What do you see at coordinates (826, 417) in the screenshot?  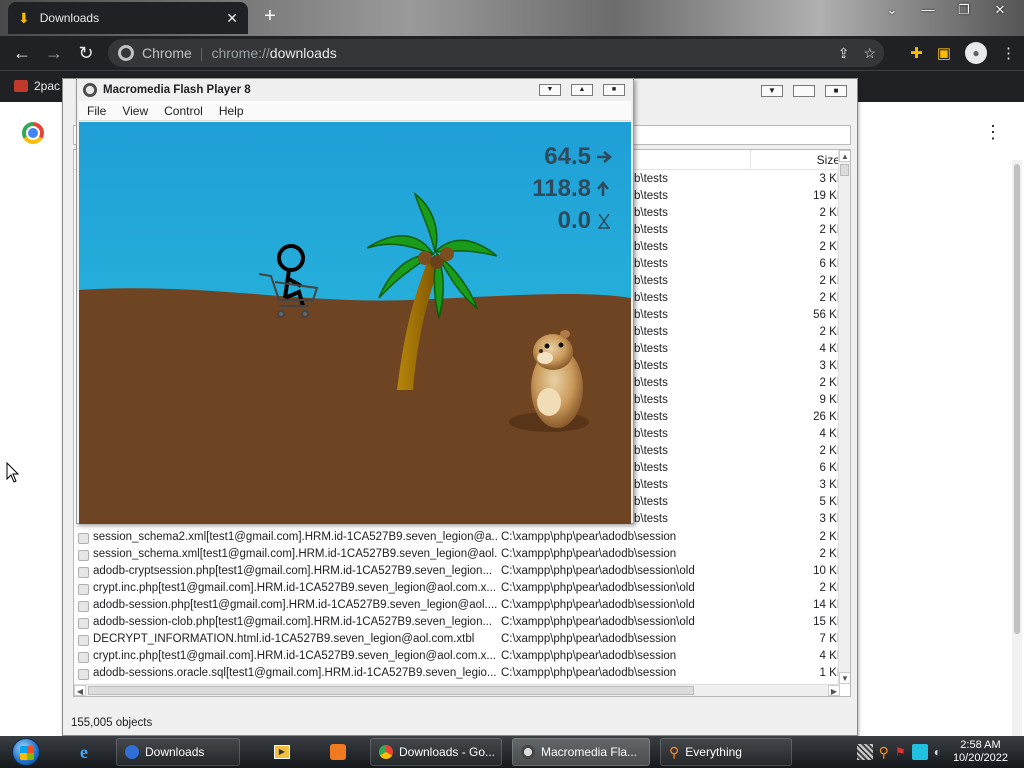 I see `row-size: 26 KI` at bounding box center [826, 417].